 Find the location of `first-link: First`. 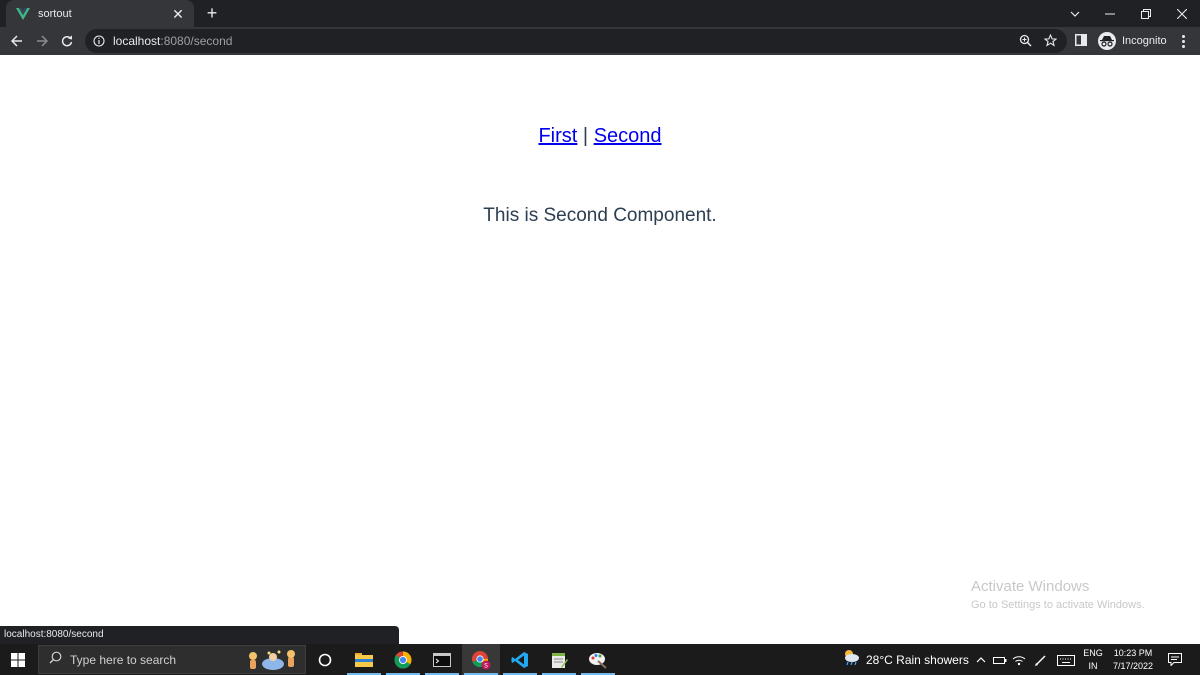

first-link: First is located at coordinates (557, 136).